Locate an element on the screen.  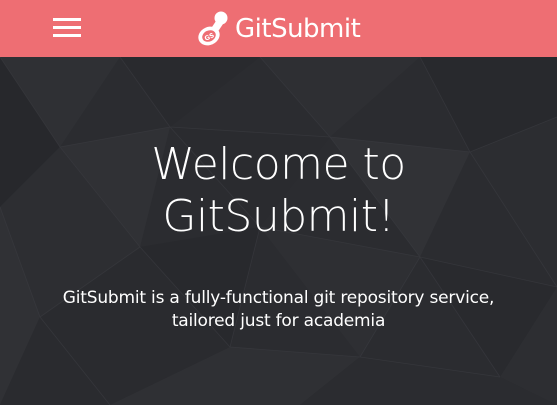
navbar: GS GitSubmit is located at coordinates (278, 28).